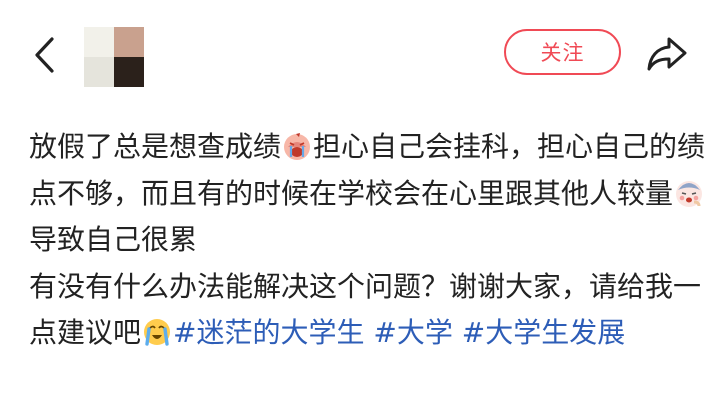 The image size is (720, 420). Describe the element at coordinates (268, 332) in the screenshot. I see `hashtag-link: #迷茫的大学生` at that location.